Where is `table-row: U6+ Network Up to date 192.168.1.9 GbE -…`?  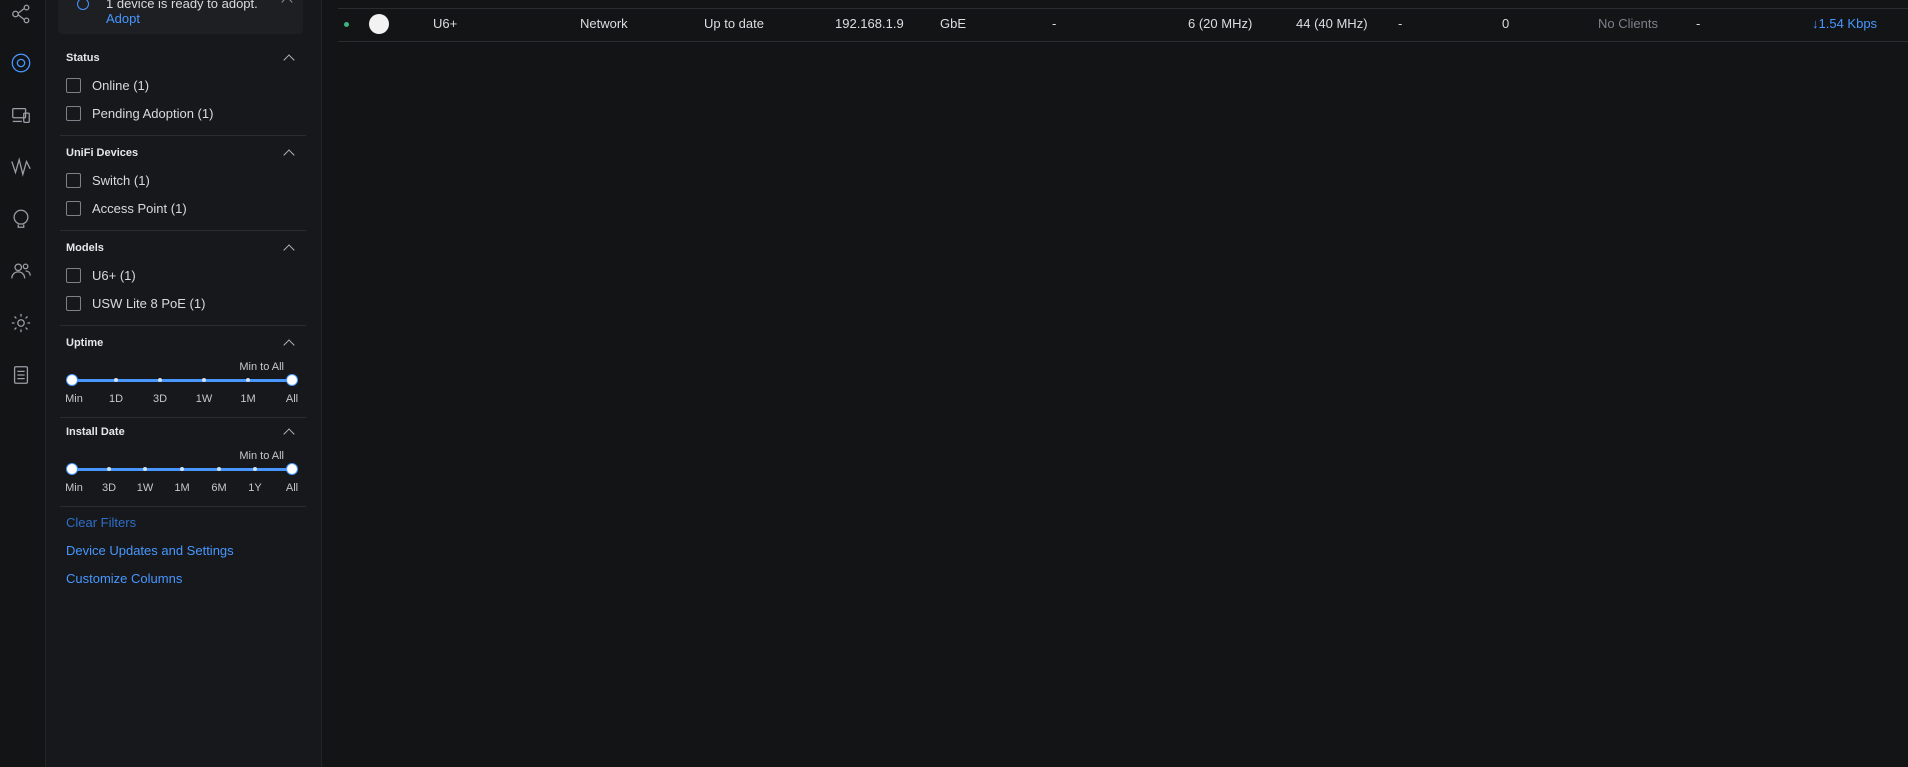 table-row: U6+ Network Up to date 192.168.1.9 GbE -… is located at coordinates (1123, 25).